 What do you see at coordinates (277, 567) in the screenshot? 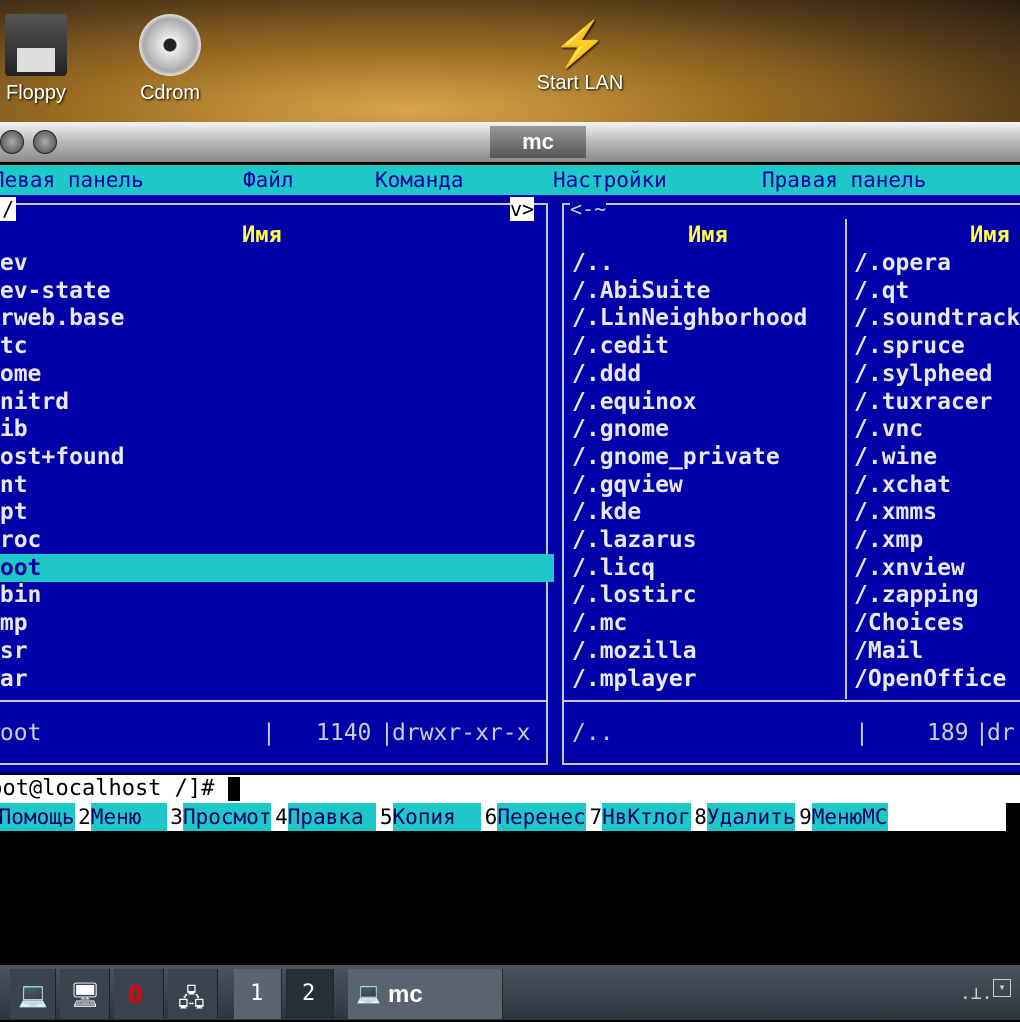
I see `file-list-item: root` at bounding box center [277, 567].